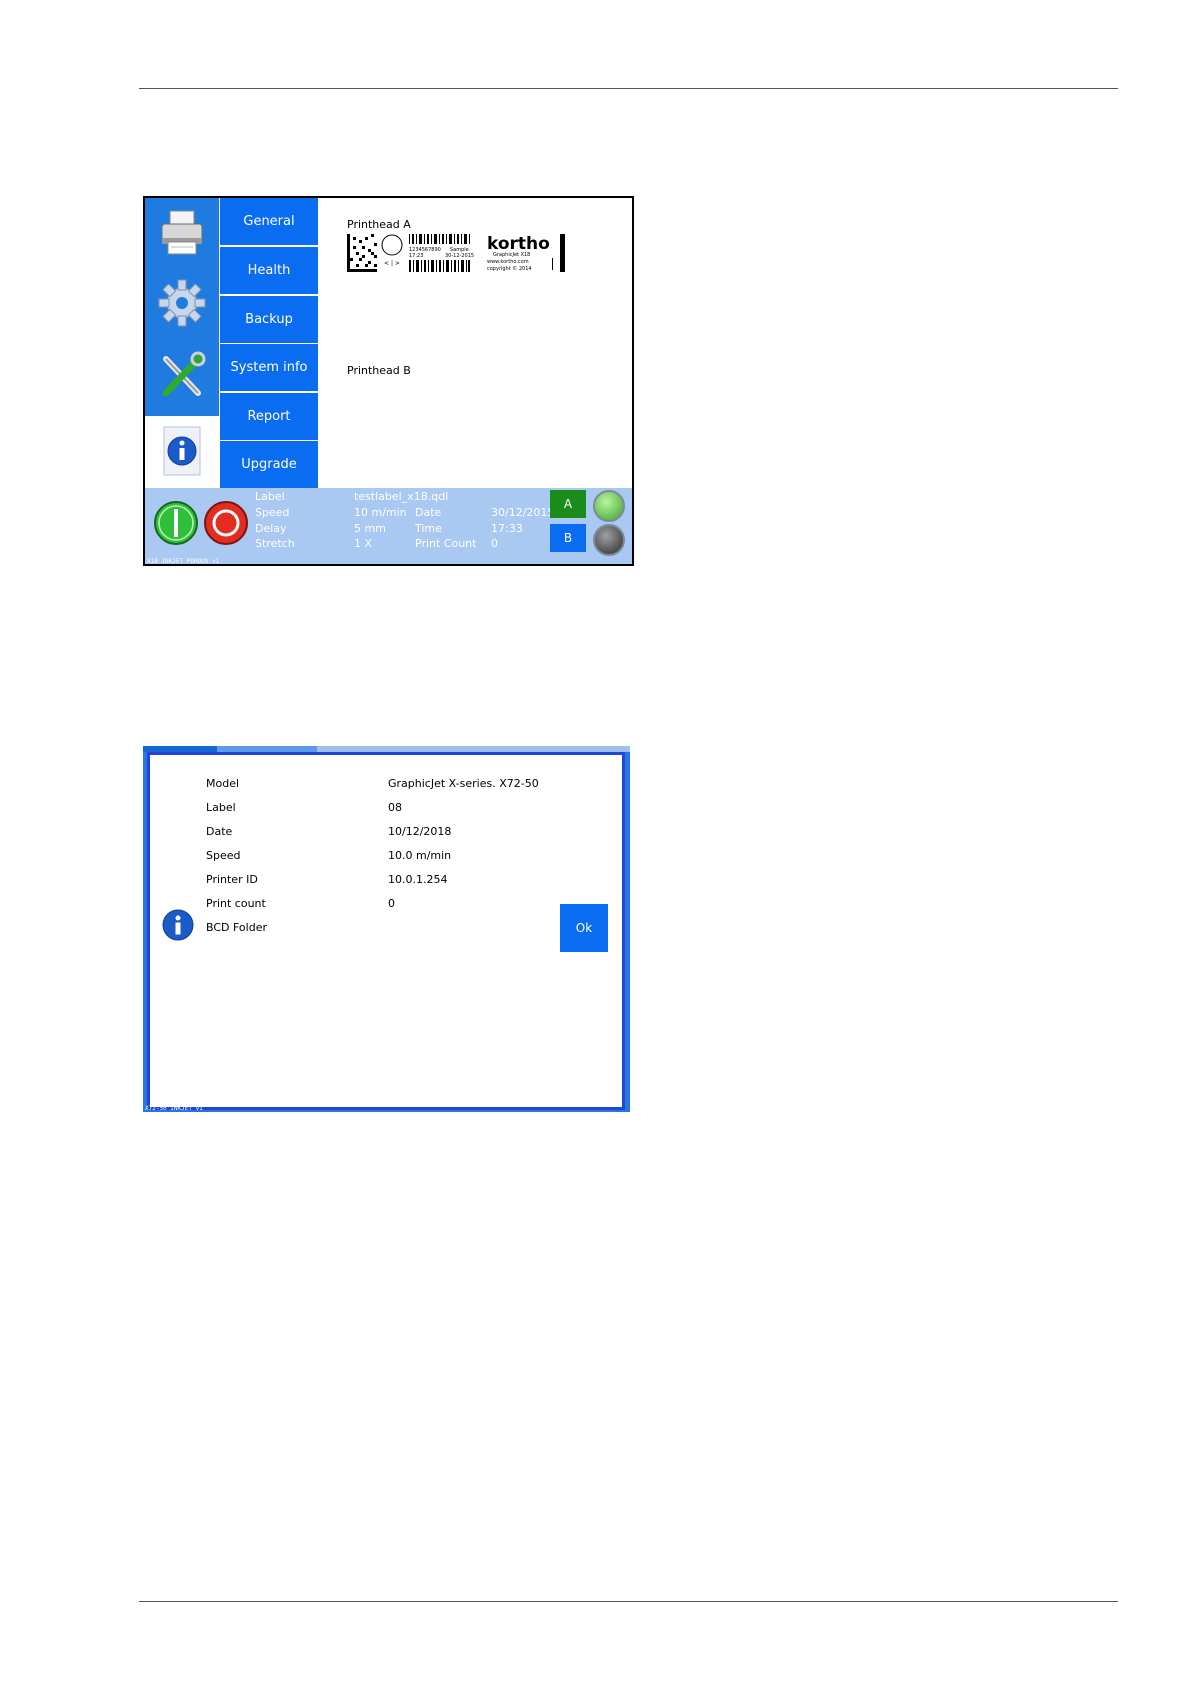  What do you see at coordinates (223, 855) in the screenshot?
I see `speed-label: Speed` at bounding box center [223, 855].